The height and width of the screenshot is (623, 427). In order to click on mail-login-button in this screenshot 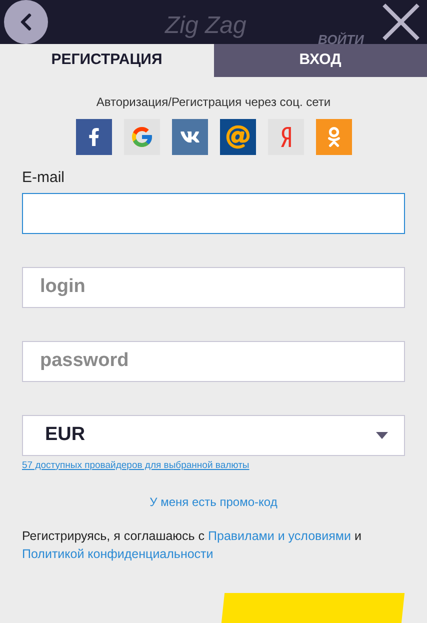, I will do `click(238, 137)`.